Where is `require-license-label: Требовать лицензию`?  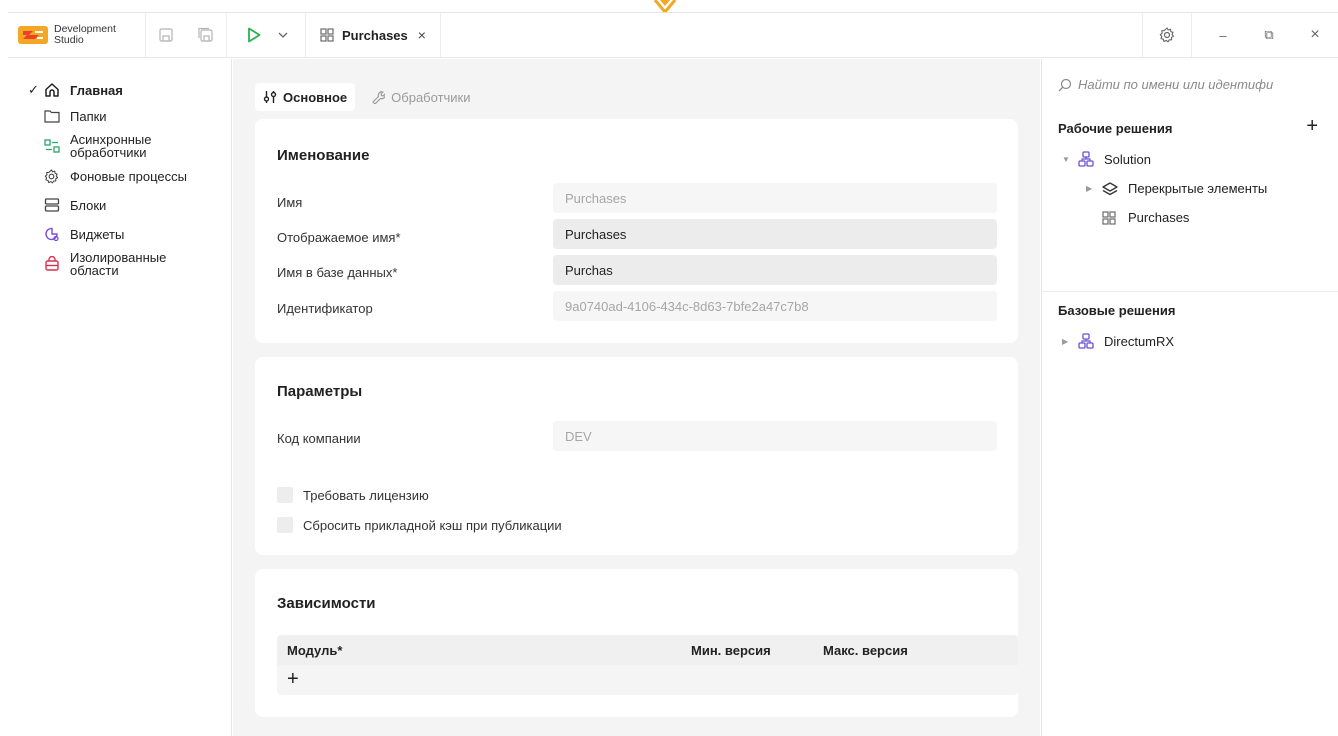 require-license-label: Требовать лицензию is located at coordinates (366, 495).